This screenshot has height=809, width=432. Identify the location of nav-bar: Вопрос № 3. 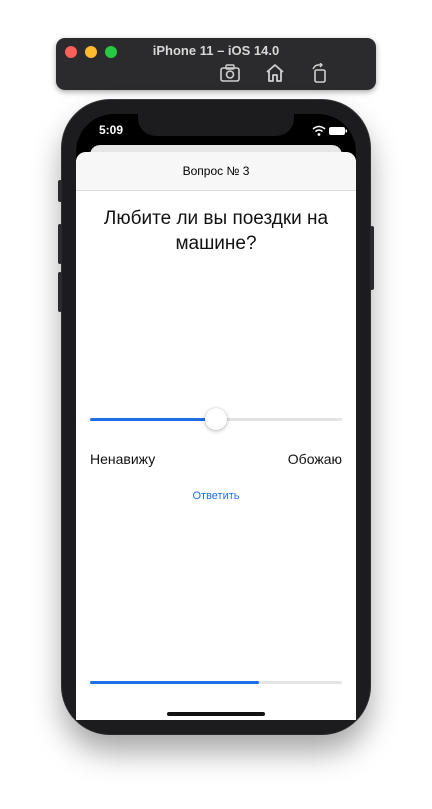
(216, 171).